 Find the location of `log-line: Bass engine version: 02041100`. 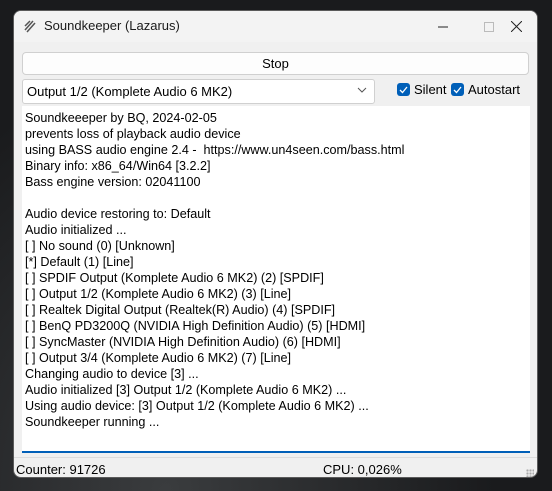

log-line: Bass engine version: 02041100 is located at coordinates (113, 182).